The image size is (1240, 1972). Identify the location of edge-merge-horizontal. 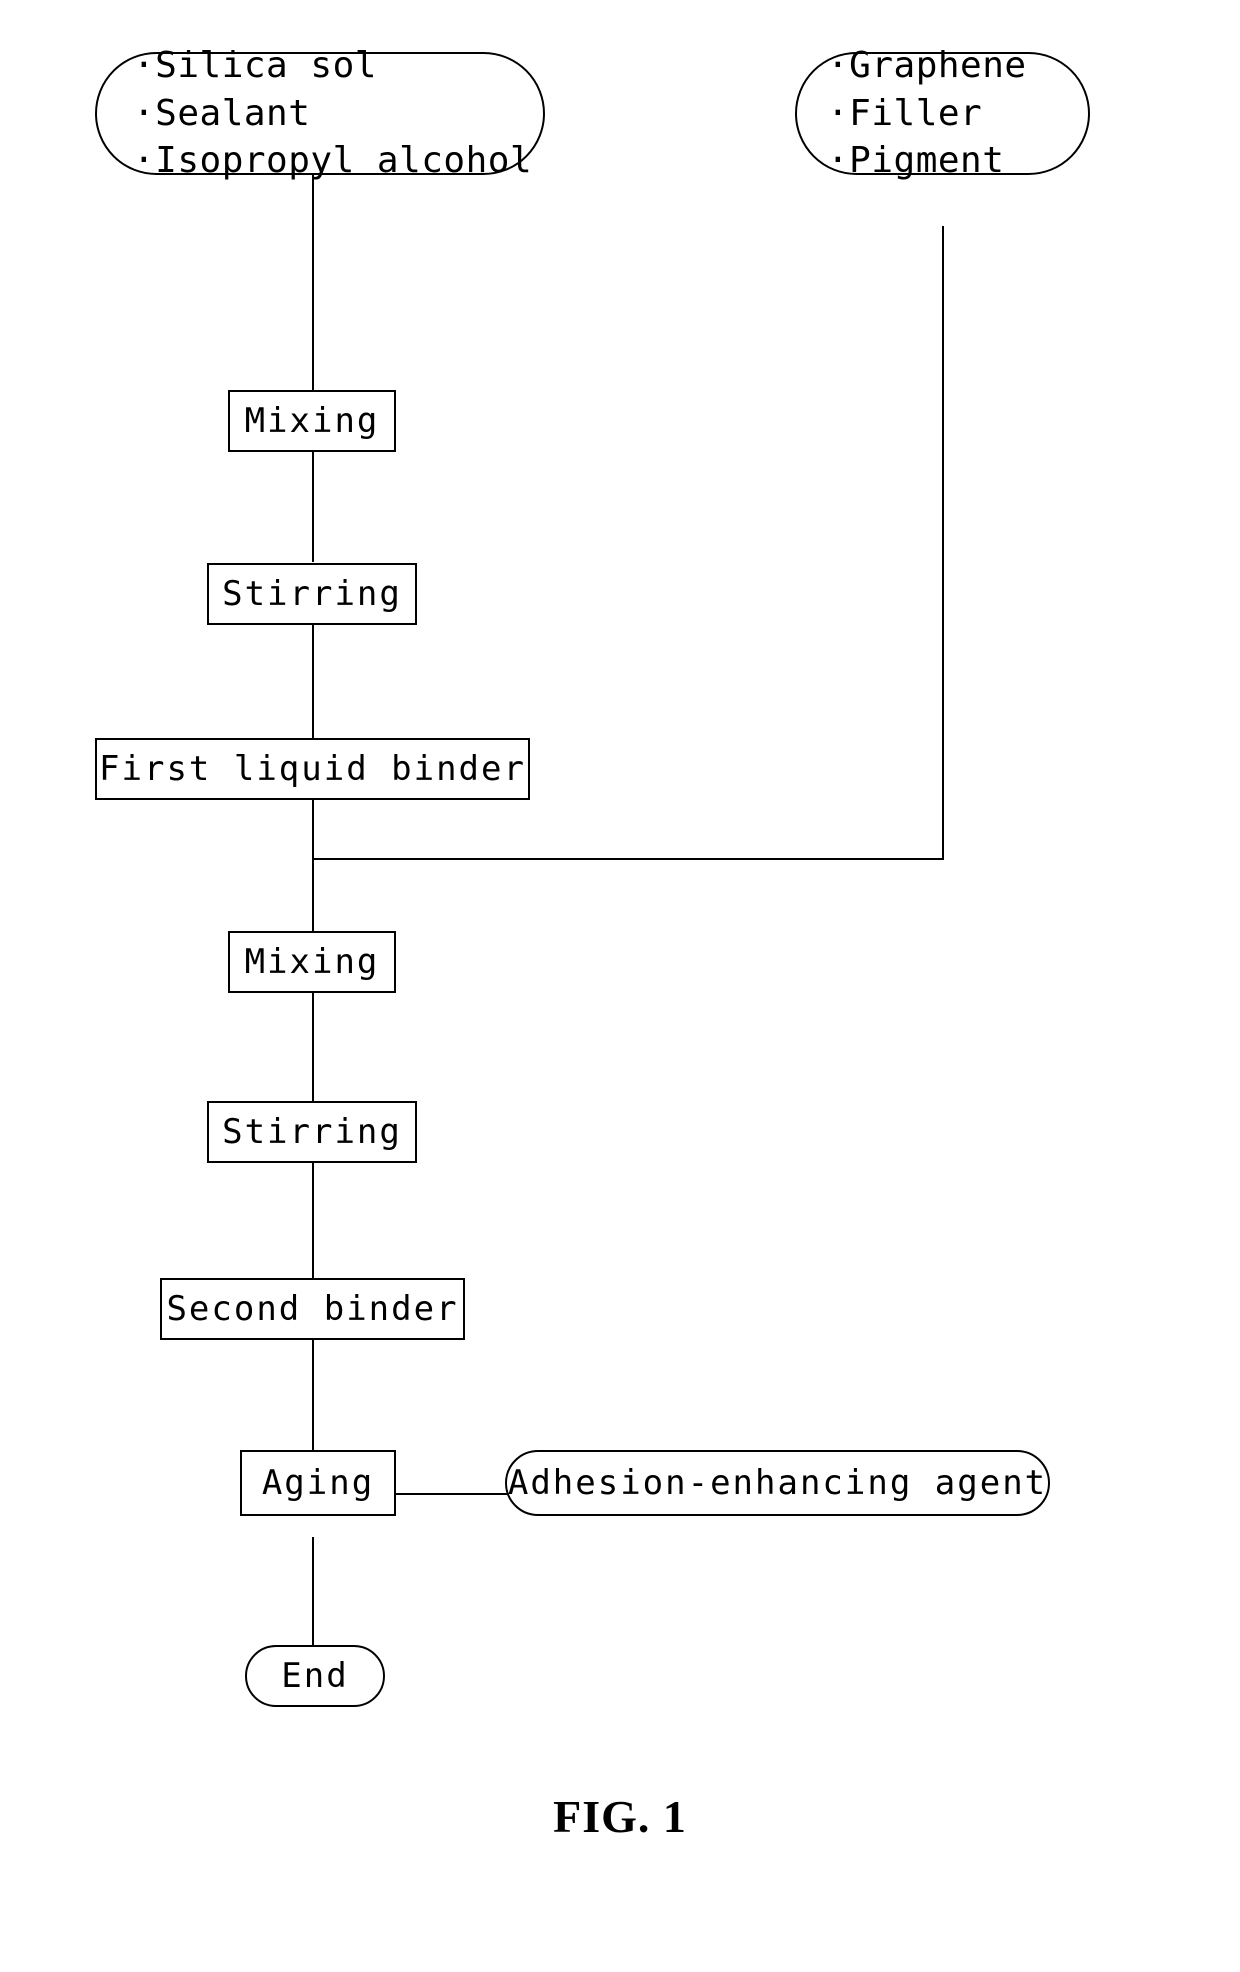
(628, 859).